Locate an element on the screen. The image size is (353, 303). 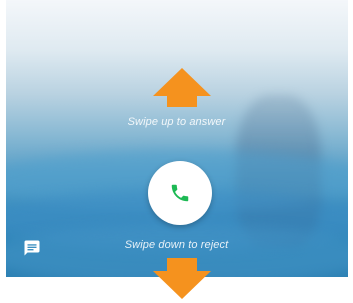
phone-icon is located at coordinates (180, 193).